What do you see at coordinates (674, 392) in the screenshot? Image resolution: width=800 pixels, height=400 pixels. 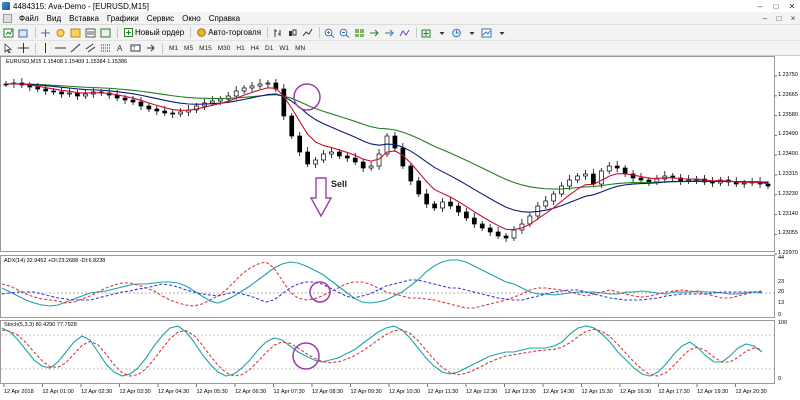 I see `time-tick-label: 12 Apr 17:30` at bounding box center [674, 392].